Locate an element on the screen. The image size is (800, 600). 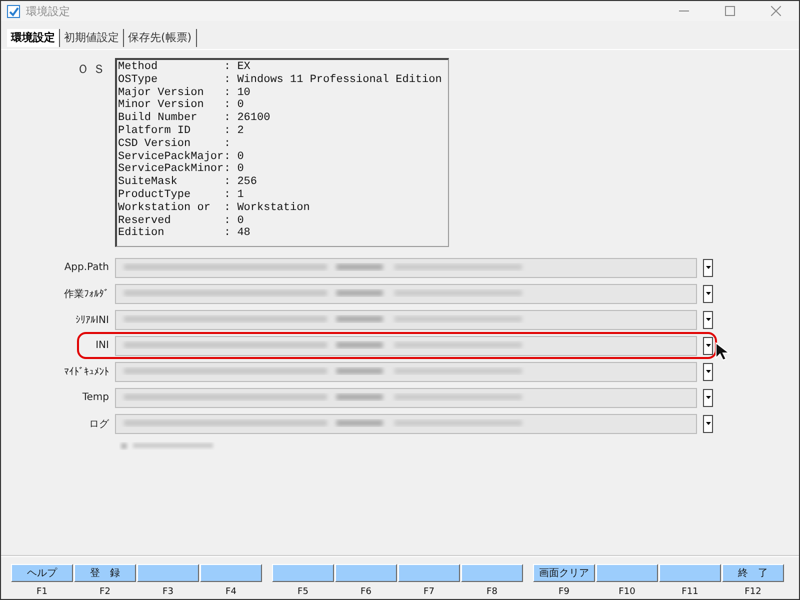
function-key-label: F7 is located at coordinates (429, 592).